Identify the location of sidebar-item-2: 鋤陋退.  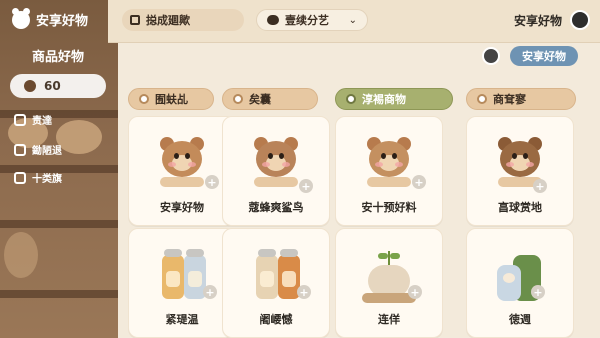
(38, 149).